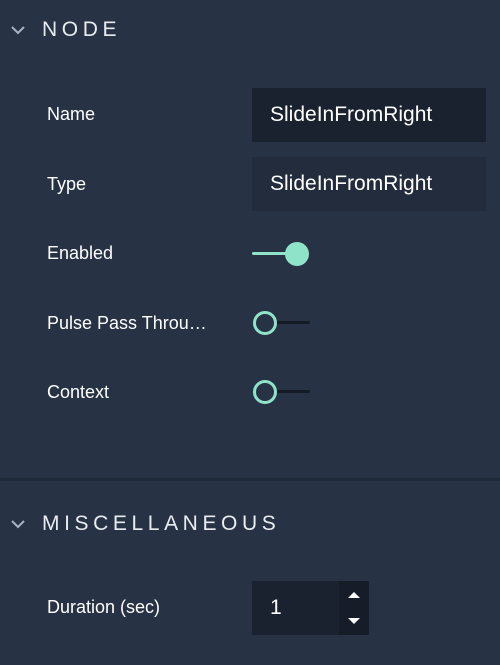 This screenshot has width=500, height=665. I want to click on enabled-toggle, so click(282, 254).